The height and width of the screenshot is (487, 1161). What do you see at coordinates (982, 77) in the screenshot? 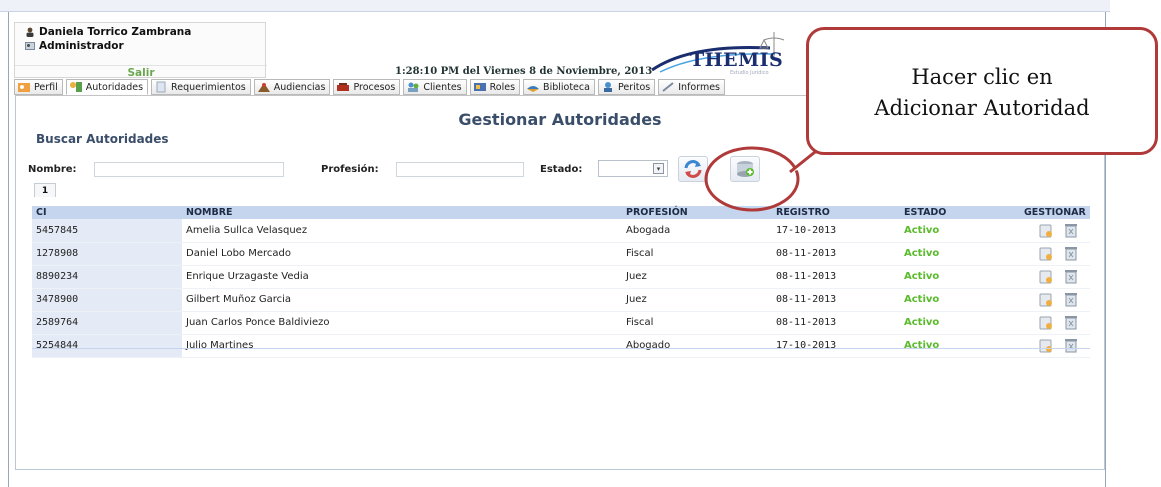
I see `callout-line-1: Hacer clic en` at bounding box center [982, 77].